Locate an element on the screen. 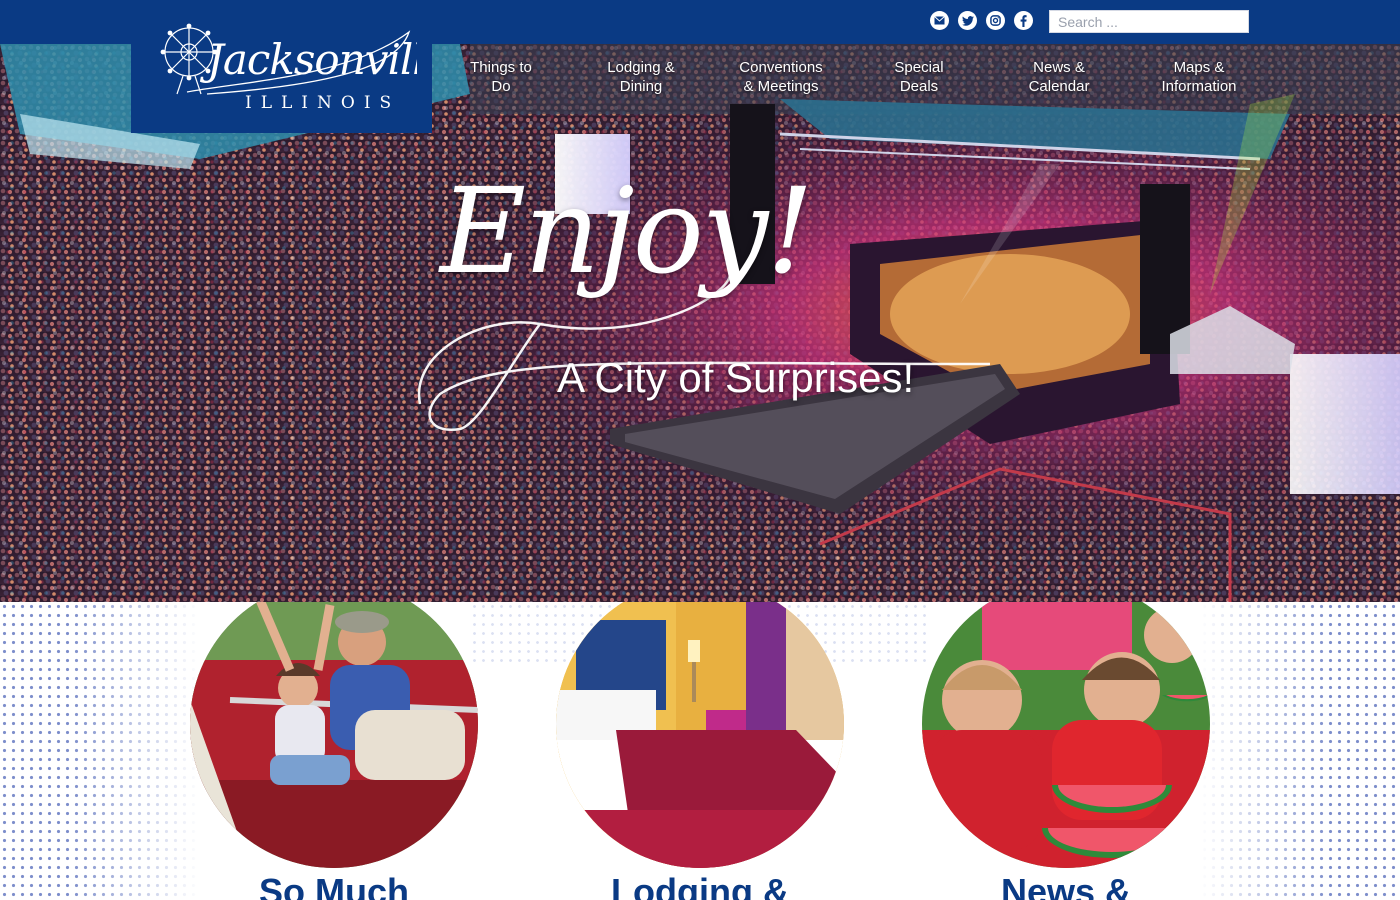 The height and width of the screenshot is (900, 1400). social-links is located at coordinates (981, 20).